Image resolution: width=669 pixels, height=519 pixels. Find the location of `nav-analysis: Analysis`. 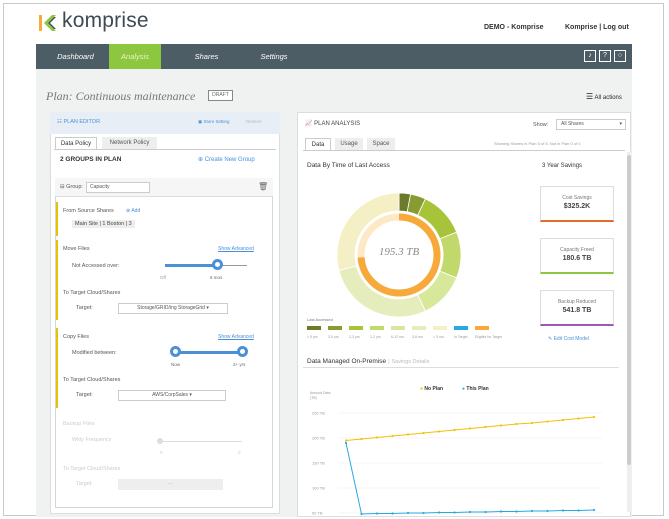

nav-analysis: Analysis is located at coordinates (135, 56).